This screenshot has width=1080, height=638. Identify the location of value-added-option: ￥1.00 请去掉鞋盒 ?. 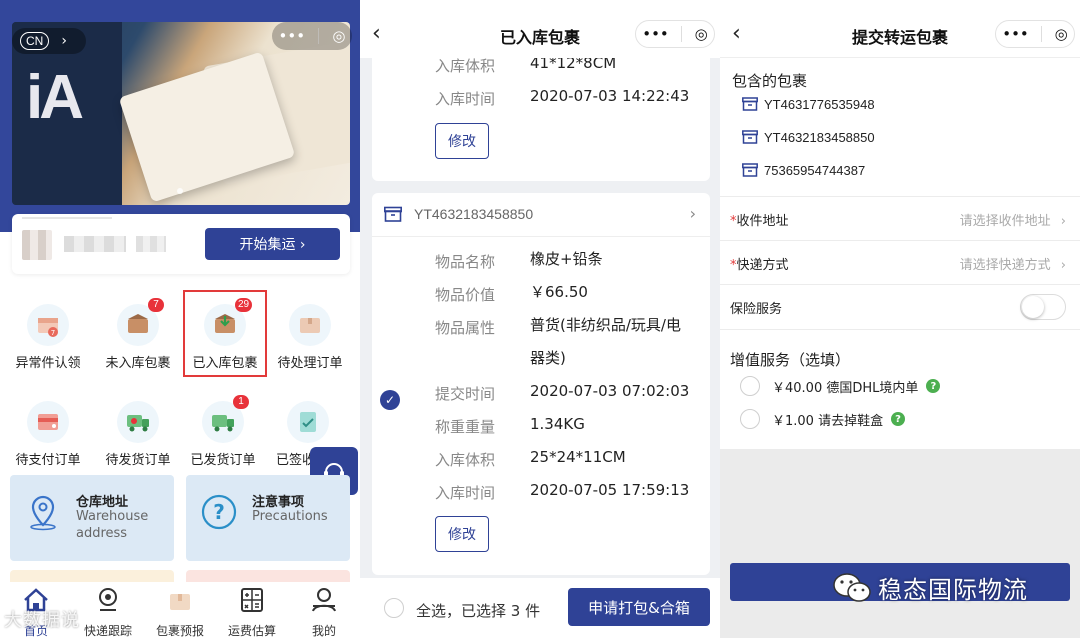
(823, 419).